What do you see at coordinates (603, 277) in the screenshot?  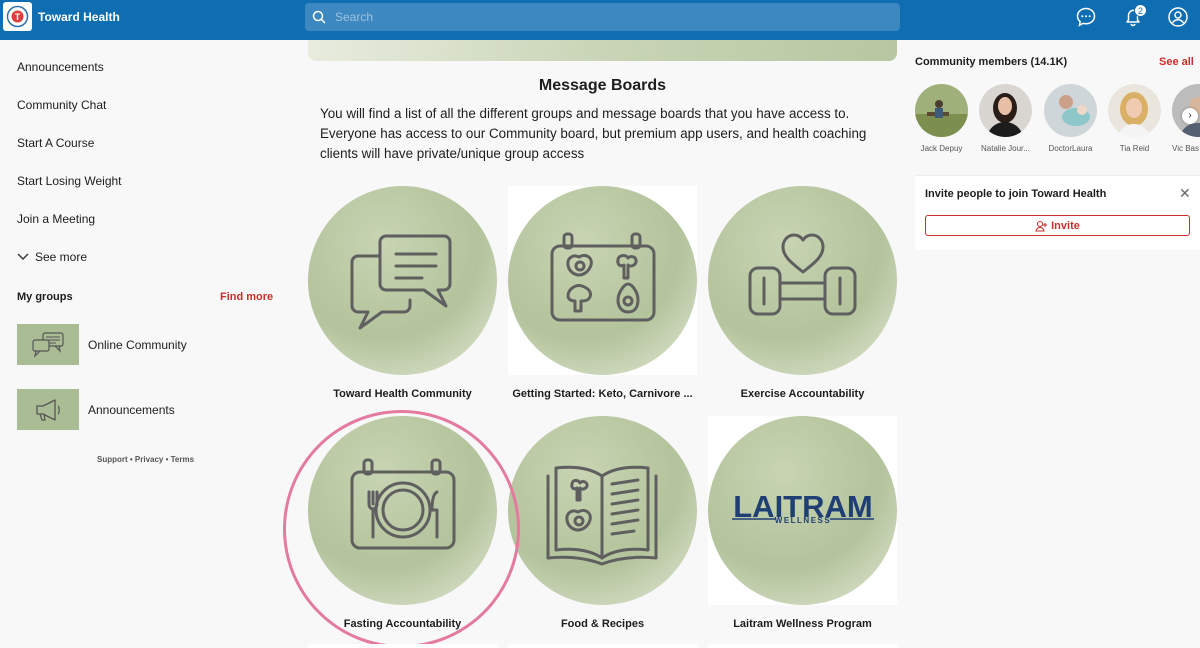 I see `meal-tray-icon` at bounding box center [603, 277].